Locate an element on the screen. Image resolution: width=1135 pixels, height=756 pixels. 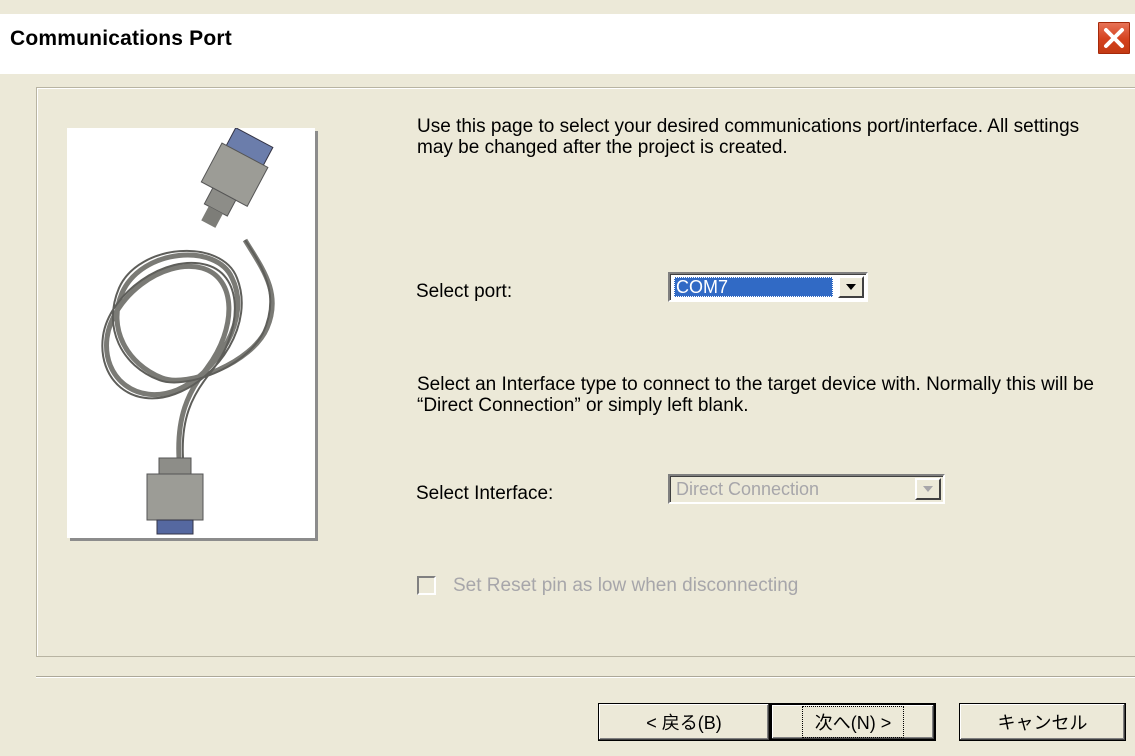
port-select: COM7 is located at coordinates (768, 287).